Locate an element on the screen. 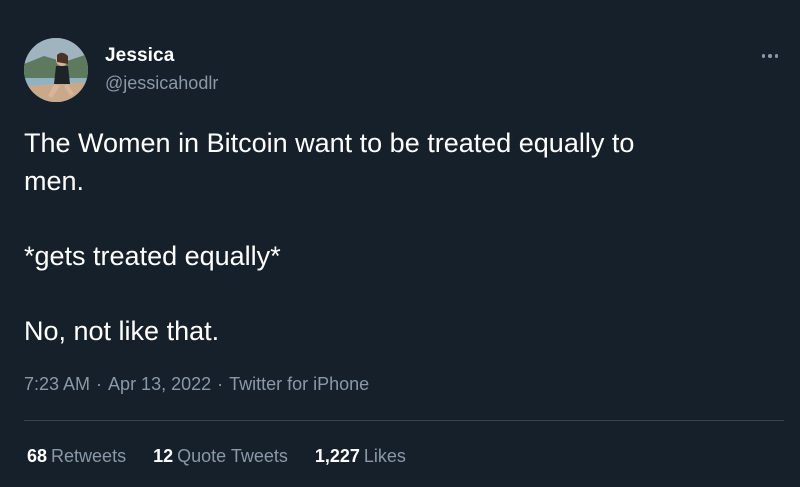  divider is located at coordinates (404, 420).